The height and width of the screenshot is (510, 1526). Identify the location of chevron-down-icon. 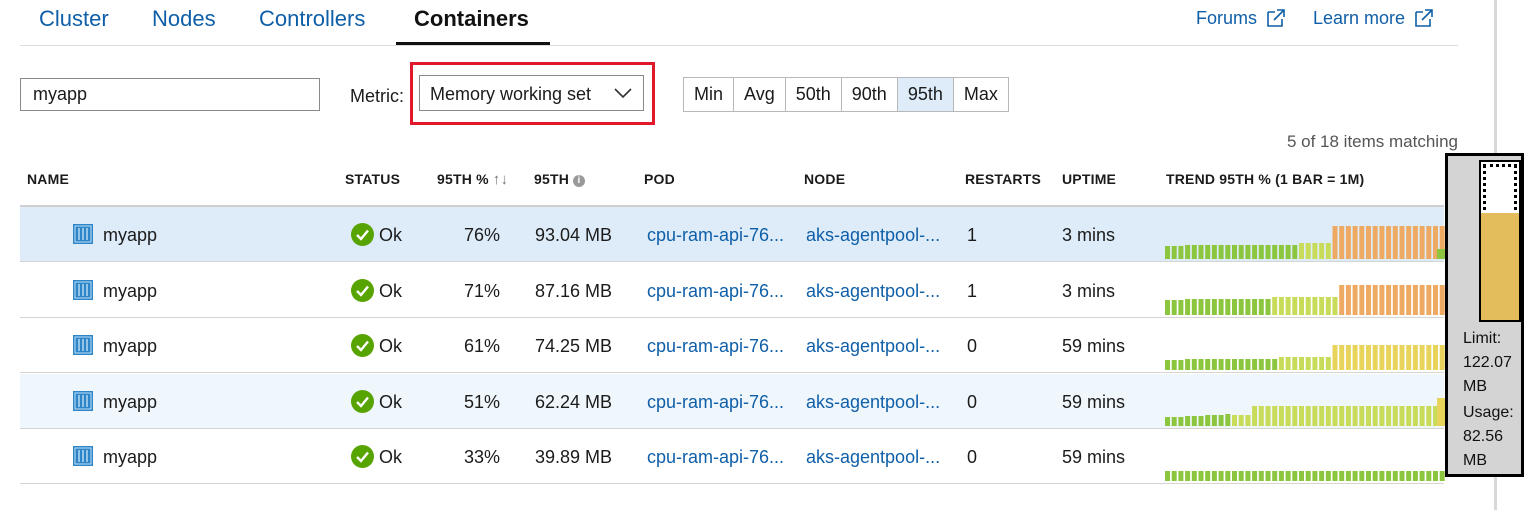
(623, 93).